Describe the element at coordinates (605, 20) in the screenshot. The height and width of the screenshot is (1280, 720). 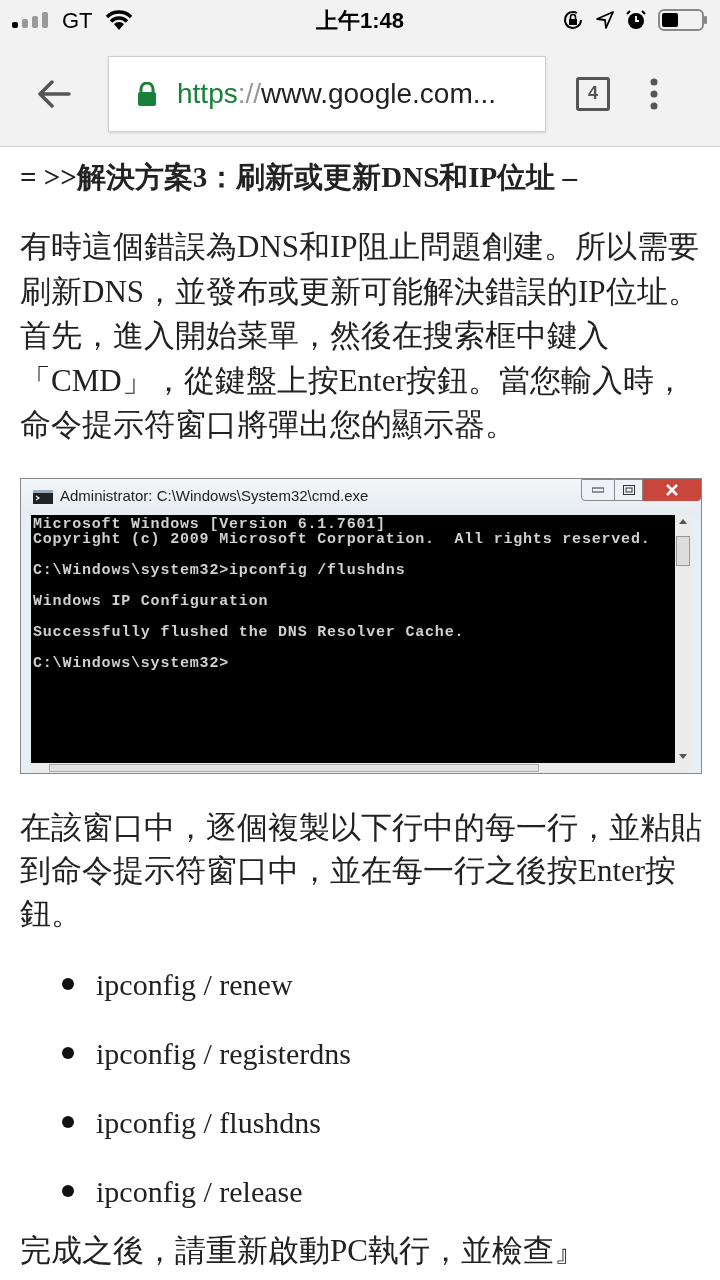
I see `location-arrow-icon` at that location.